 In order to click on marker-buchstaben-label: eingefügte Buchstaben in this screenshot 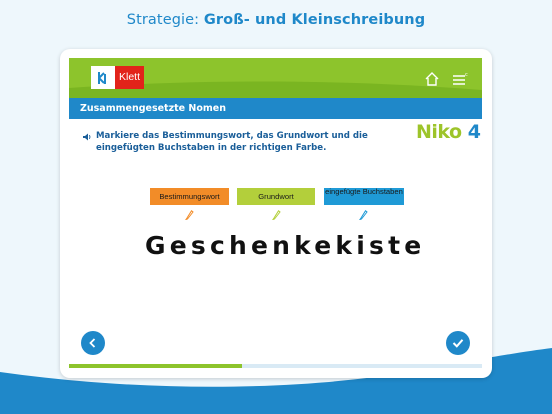, I will do `click(364, 191)`.